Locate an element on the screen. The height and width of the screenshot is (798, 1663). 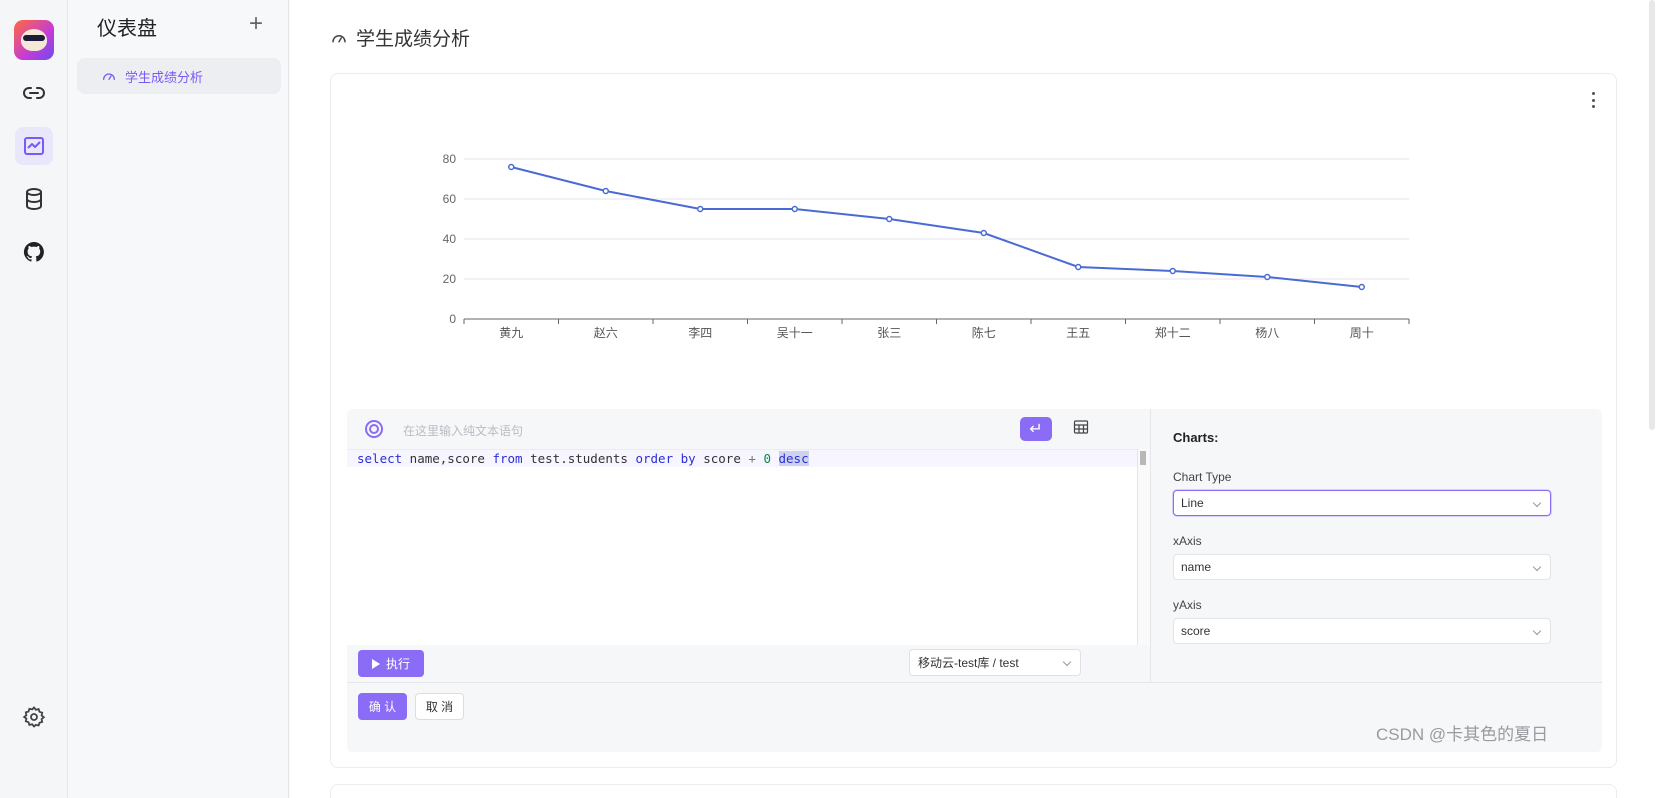
xaxis-label: xAxis is located at coordinates (1187, 541).